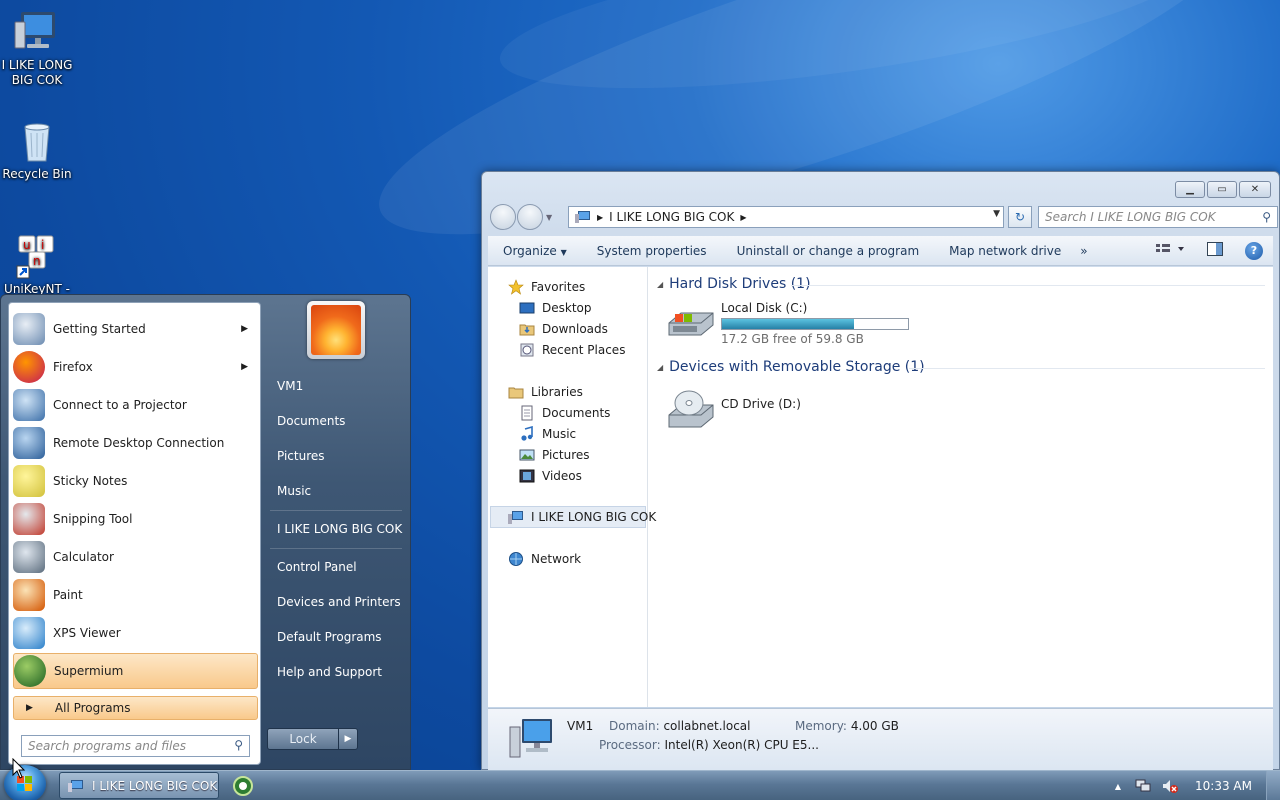 This screenshot has width=1280, height=800. I want to click on taskbar-window-button: I LIKE LONG BIG COK, so click(139, 785).